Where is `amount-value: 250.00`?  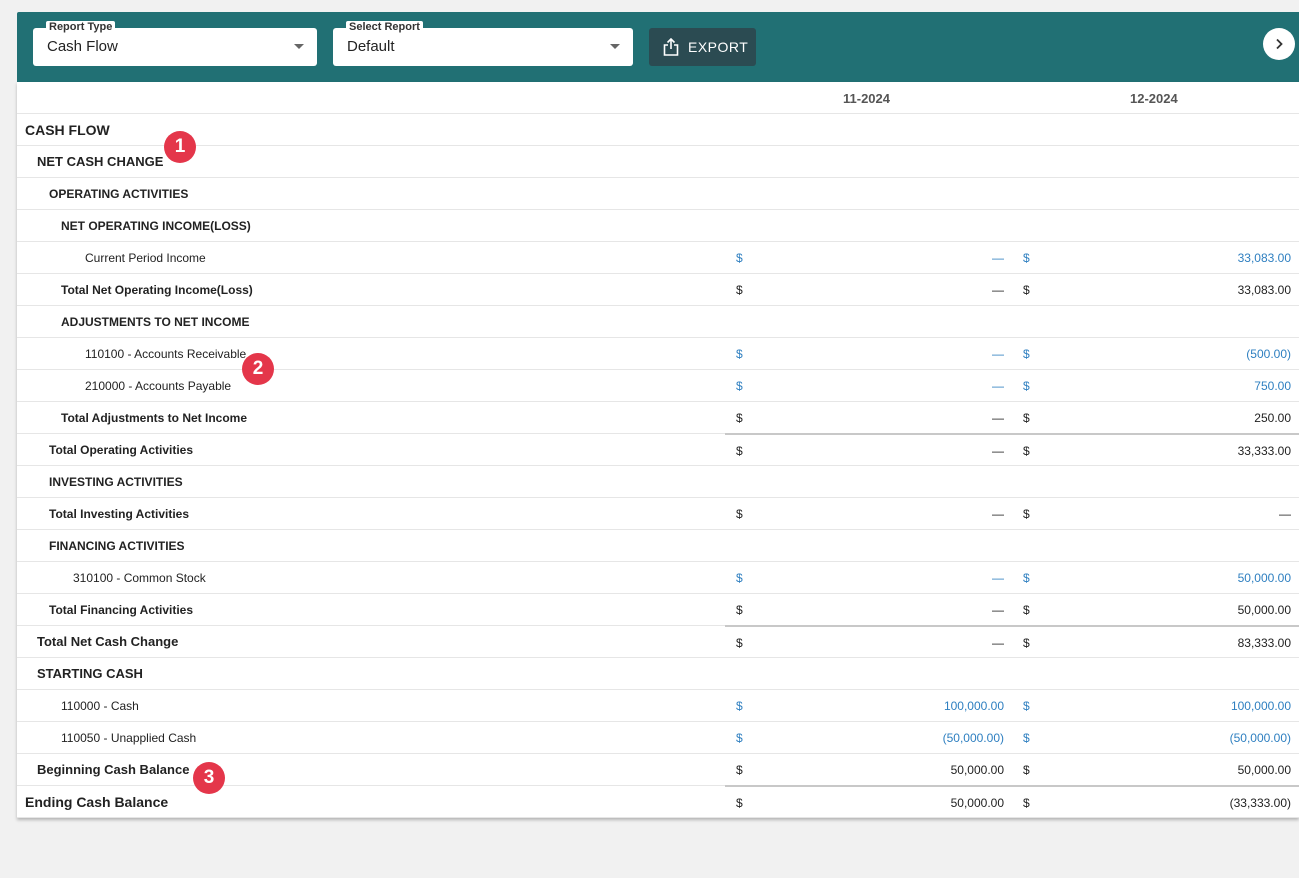 amount-value: 250.00 is located at coordinates (1272, 418).